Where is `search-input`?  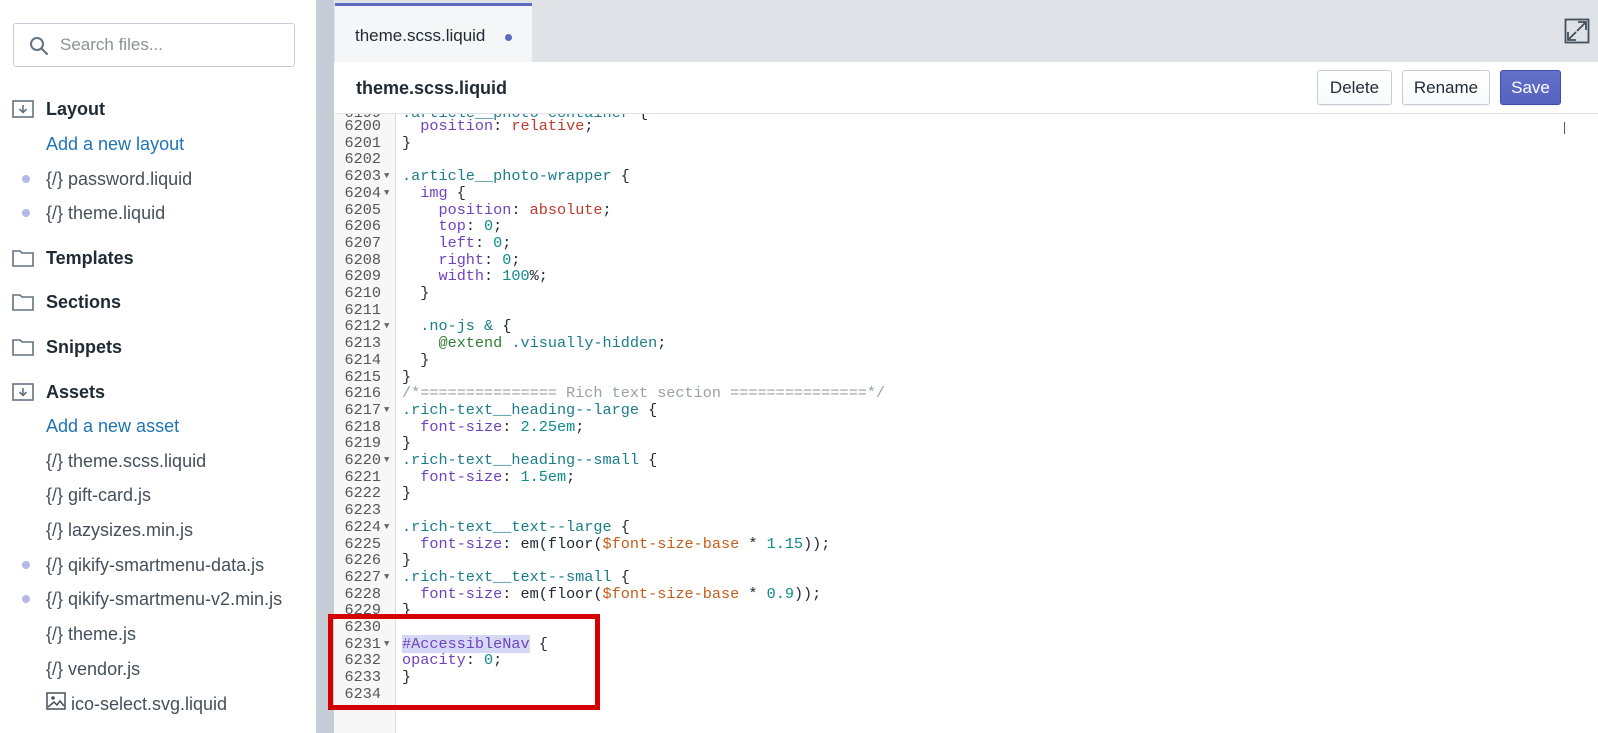 search-input is located at coordinates (174, 45).